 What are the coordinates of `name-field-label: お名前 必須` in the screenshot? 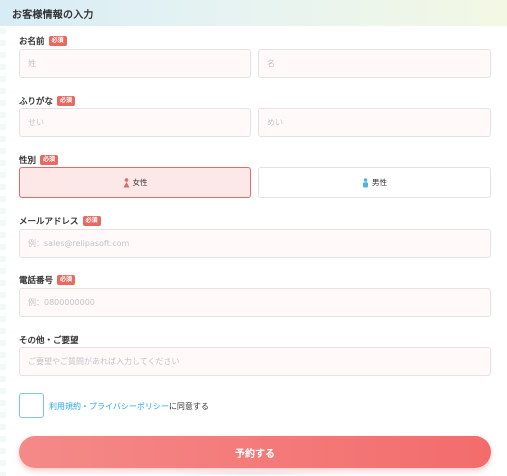 It's located at (43, 41).